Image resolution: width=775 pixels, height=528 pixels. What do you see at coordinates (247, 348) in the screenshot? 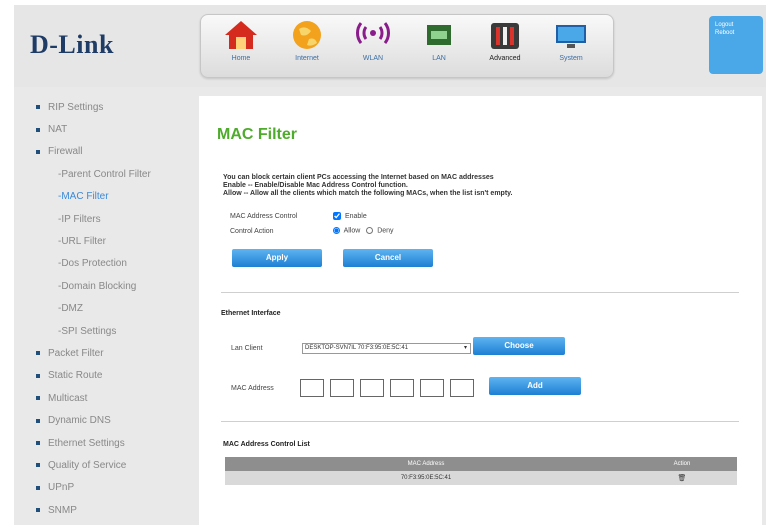
I see `lan-client-label: Lan Client` at bounding box center [247, 348].